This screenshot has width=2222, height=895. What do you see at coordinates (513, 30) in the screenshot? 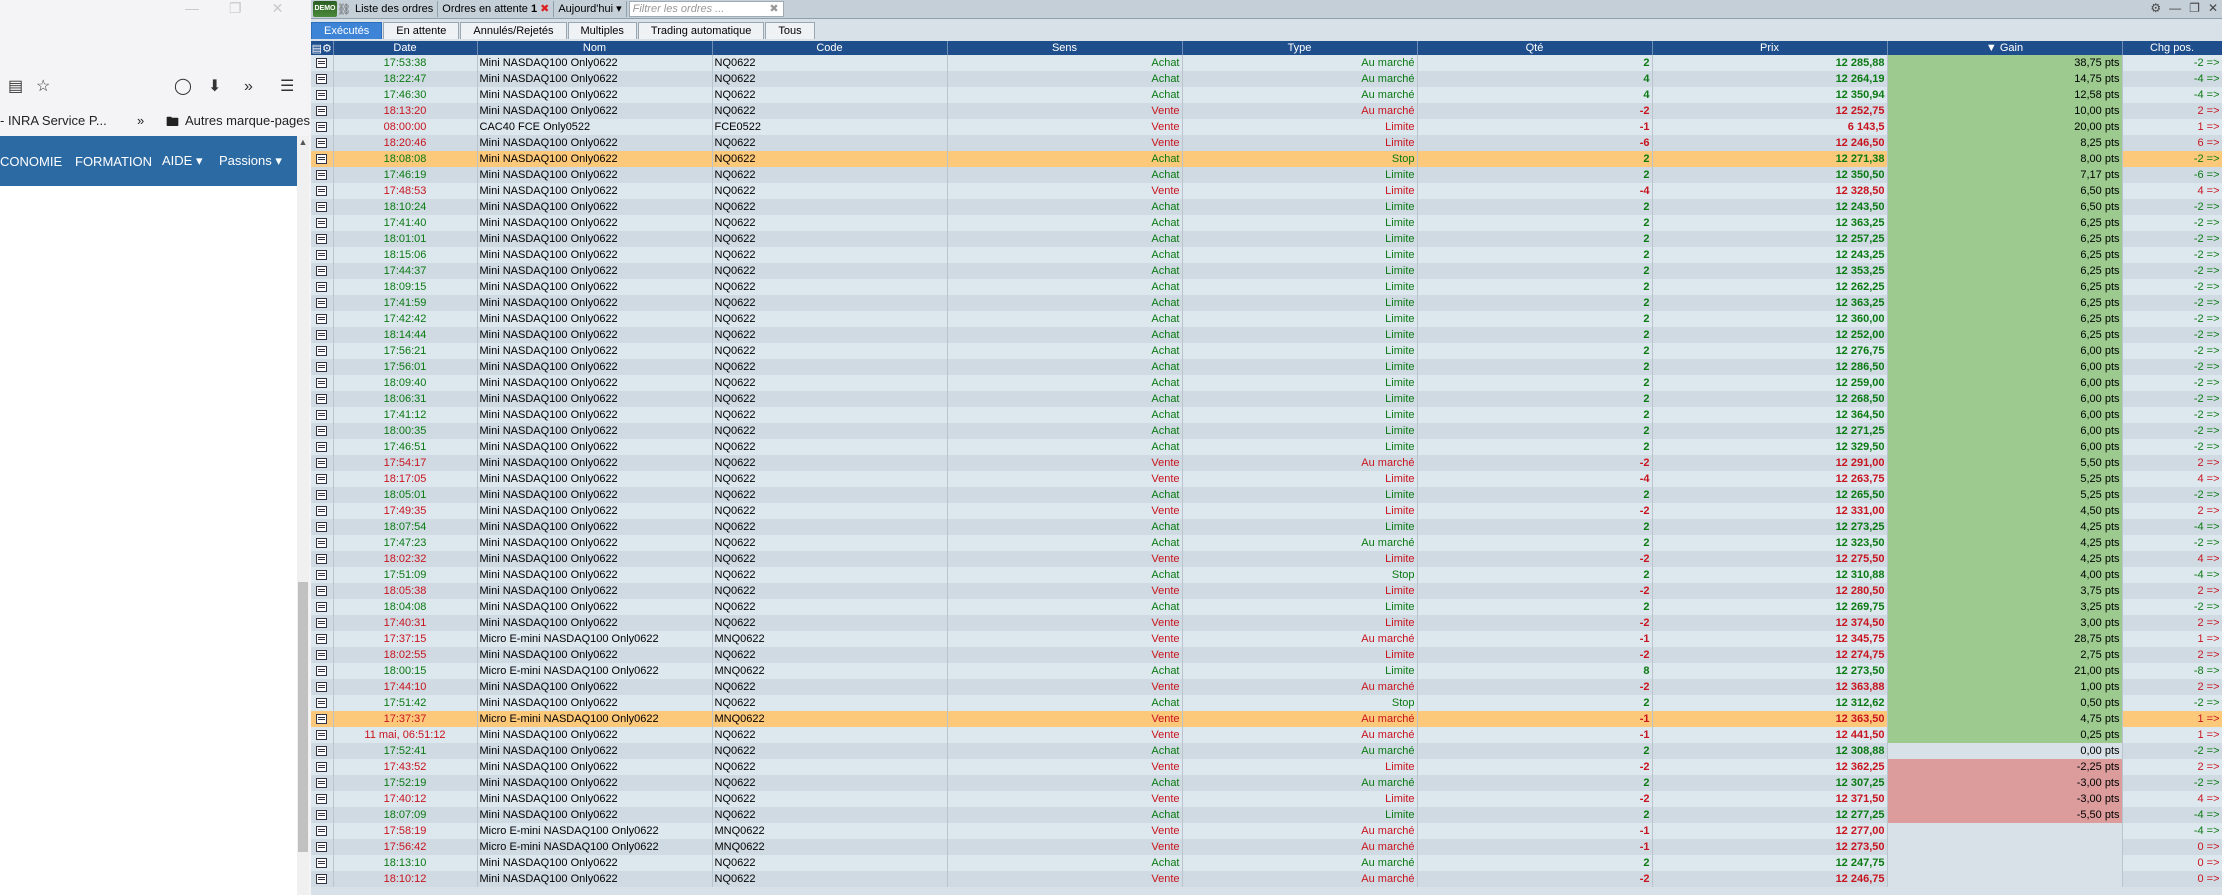
I see `tab-2: Annulés/Rejetés` at bounding box center [513, 30].